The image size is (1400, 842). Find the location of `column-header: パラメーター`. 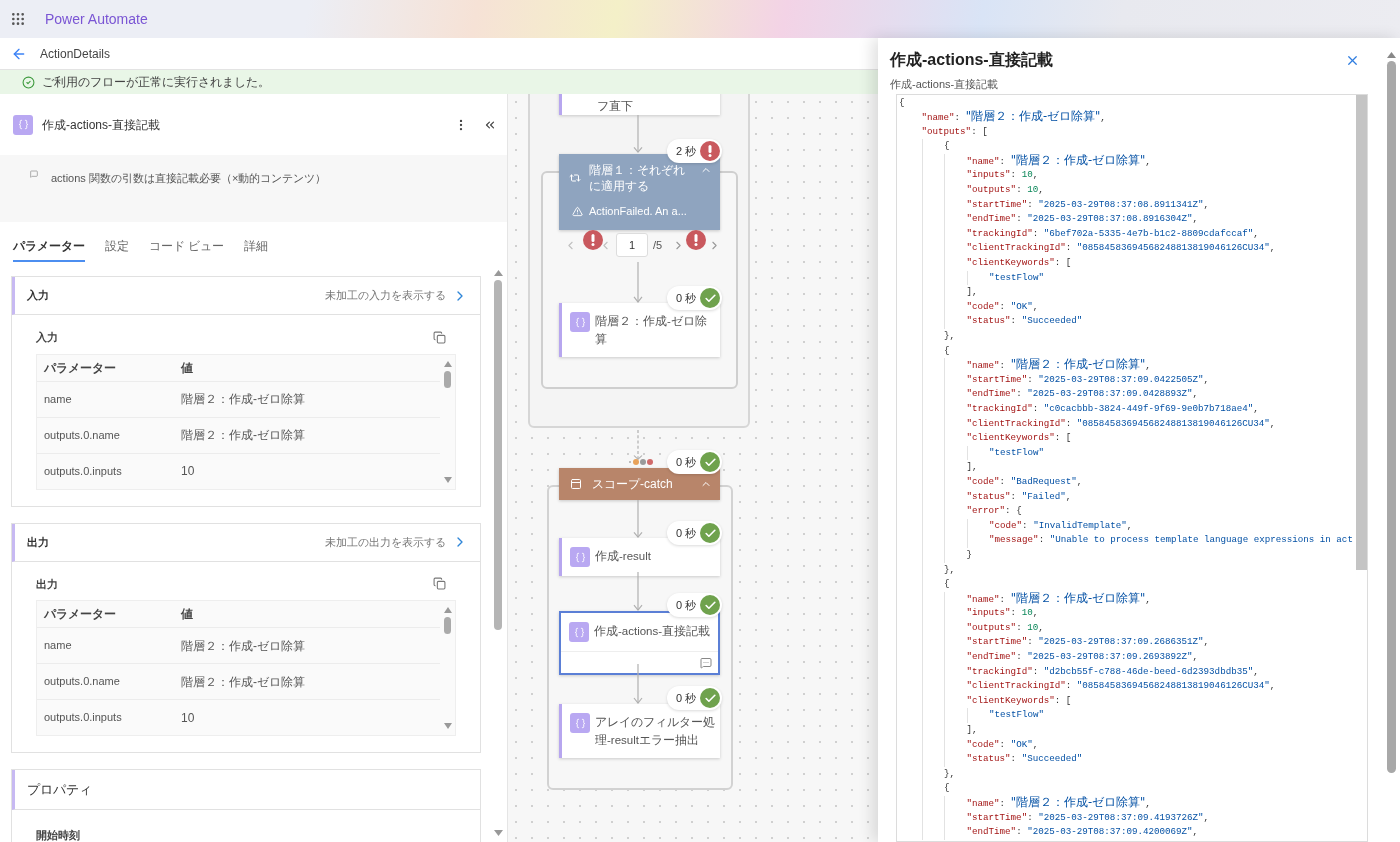

column-header: パラメーター is located at coordinates (80, 368).